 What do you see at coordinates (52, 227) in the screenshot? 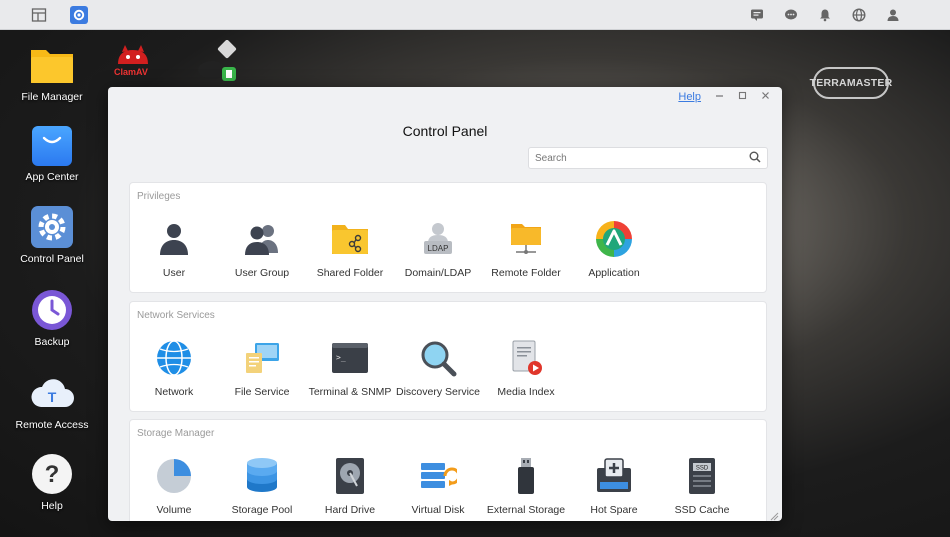
I see `gear-icon` at bounding box center [52, 227].